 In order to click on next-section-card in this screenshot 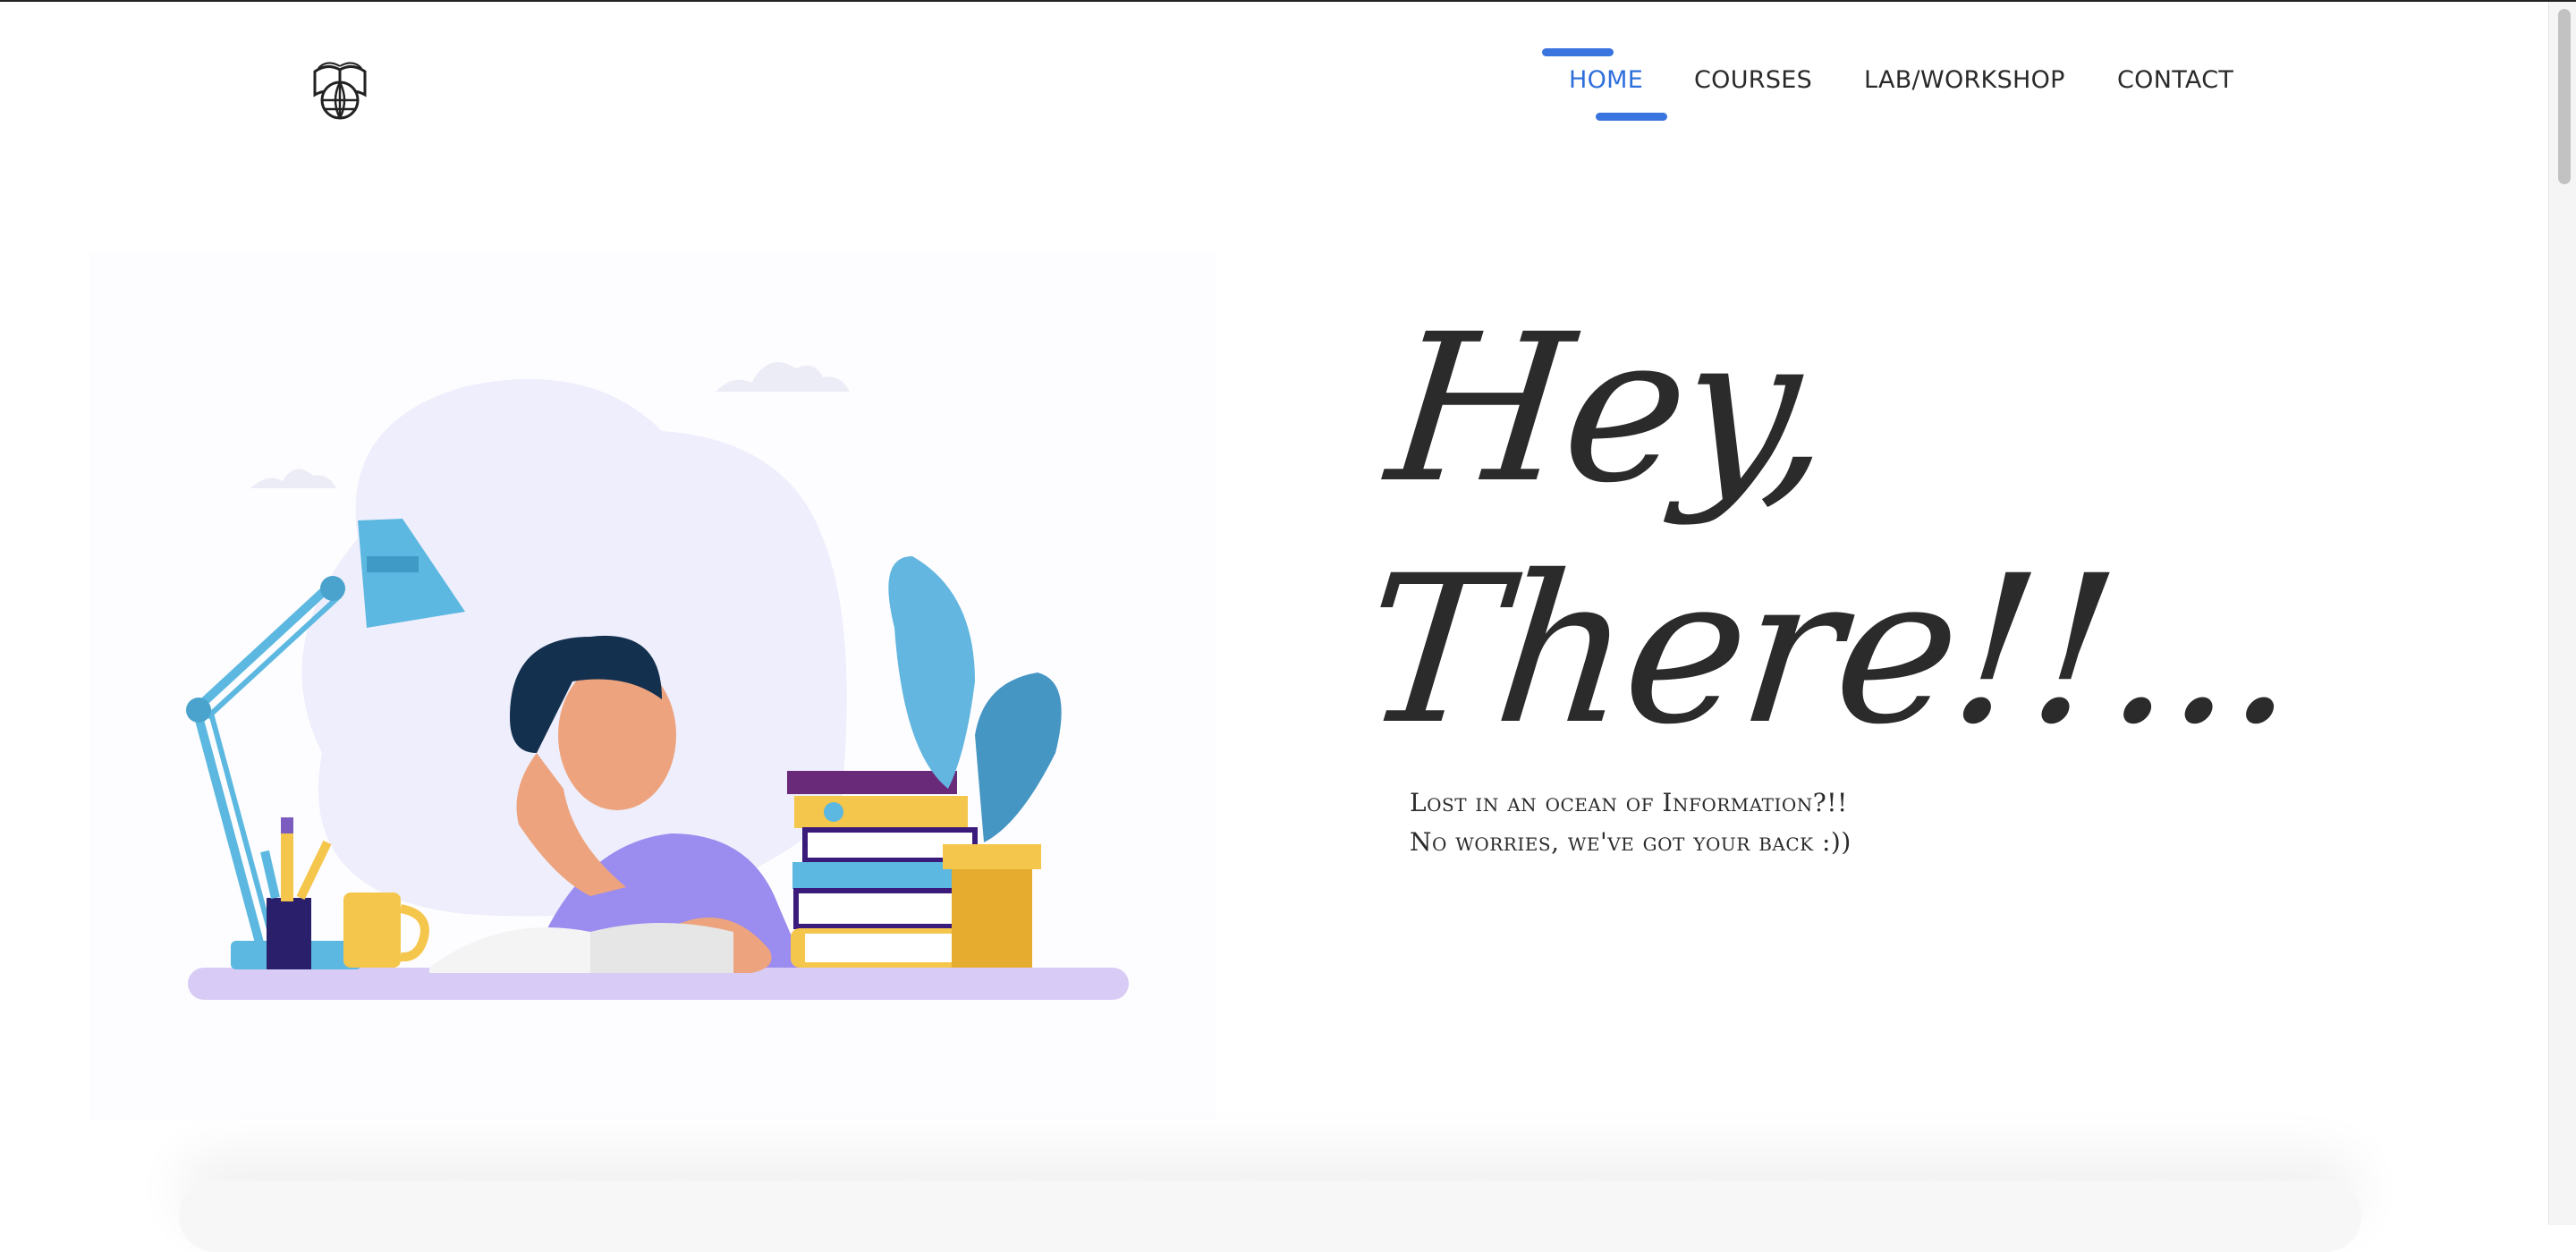, I will do `click(1270, 1216)`.